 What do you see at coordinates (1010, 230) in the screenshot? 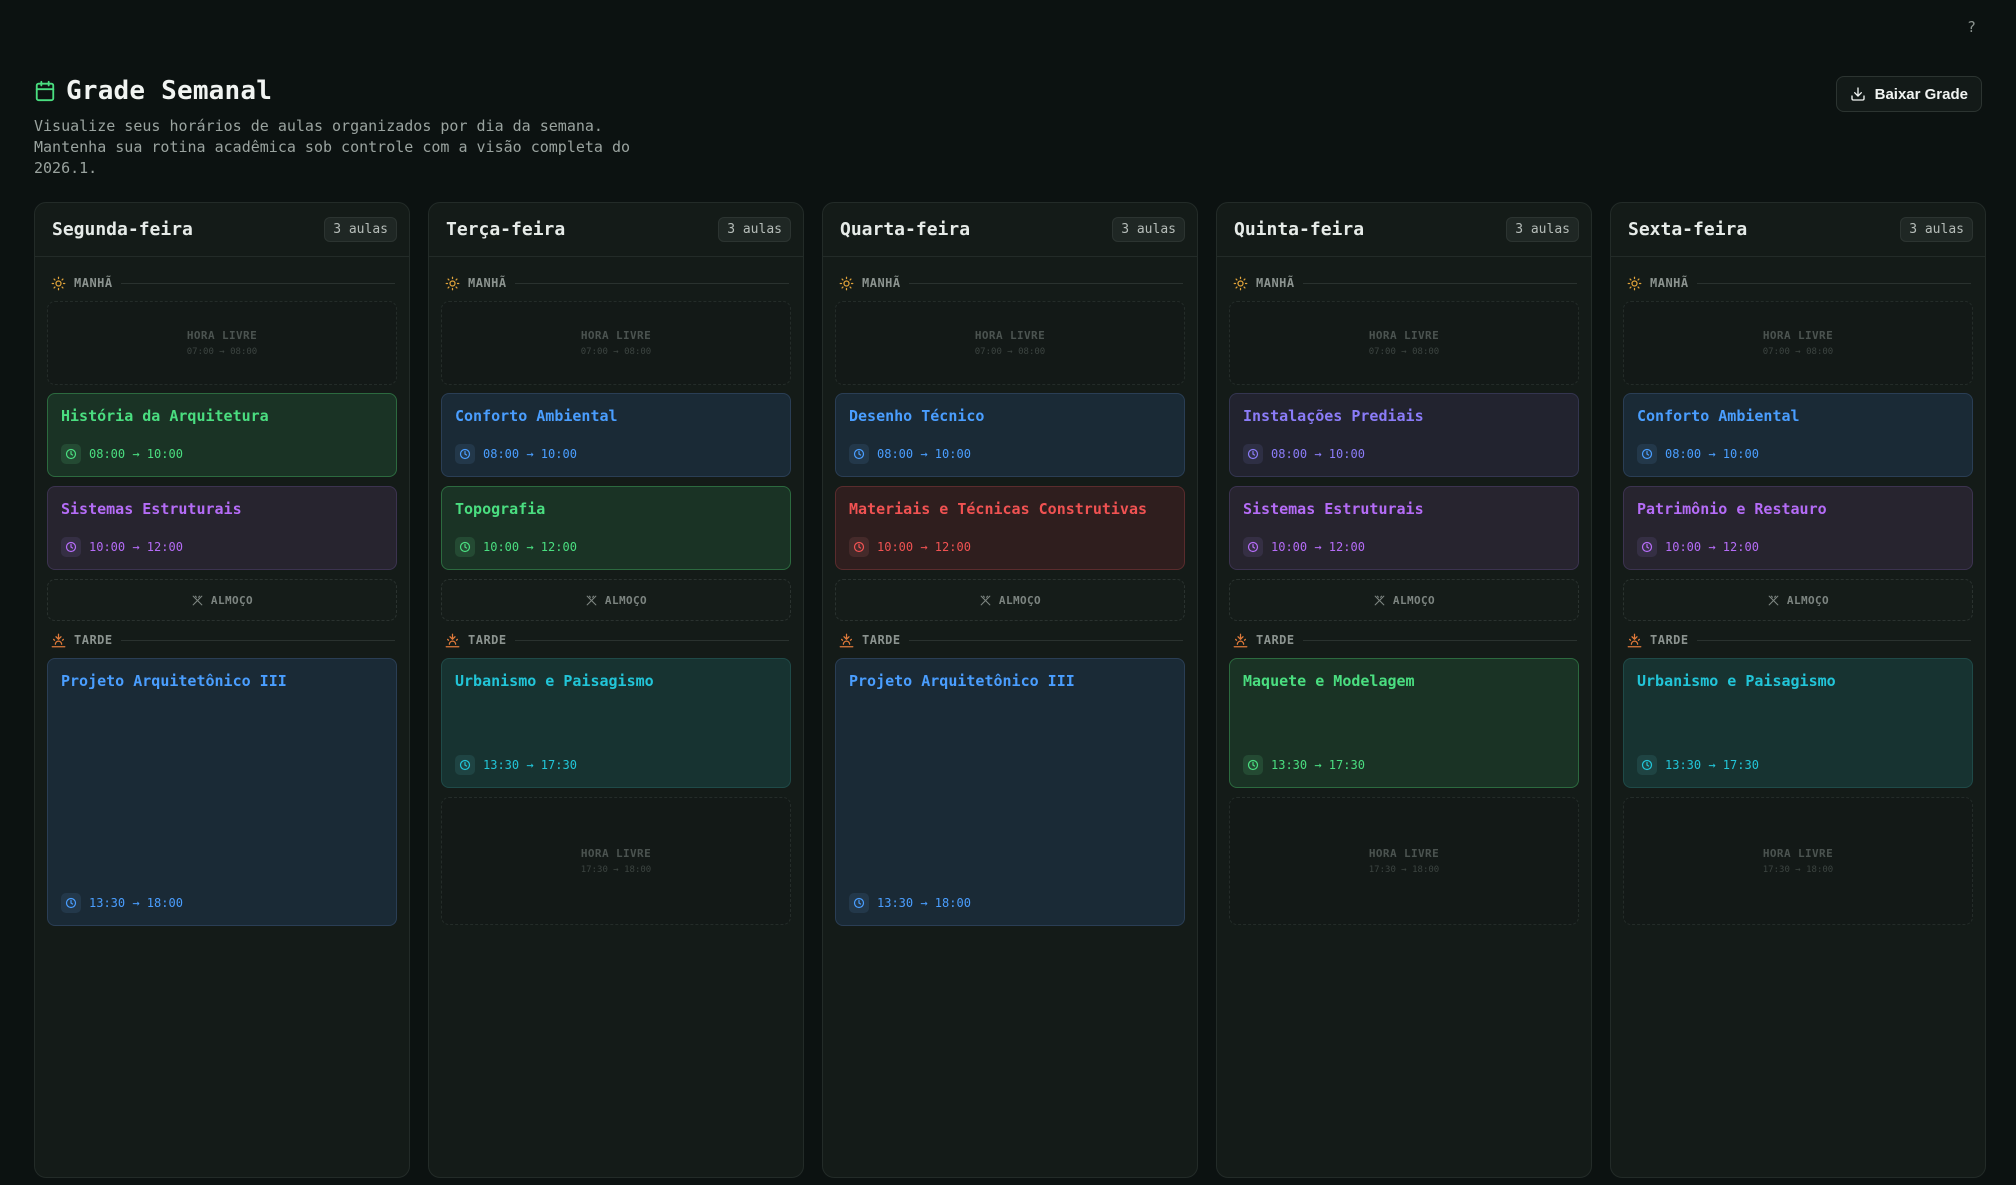
I see `day-header: Quarta-feira 3 aulas` at bounding box center [1010, 230].